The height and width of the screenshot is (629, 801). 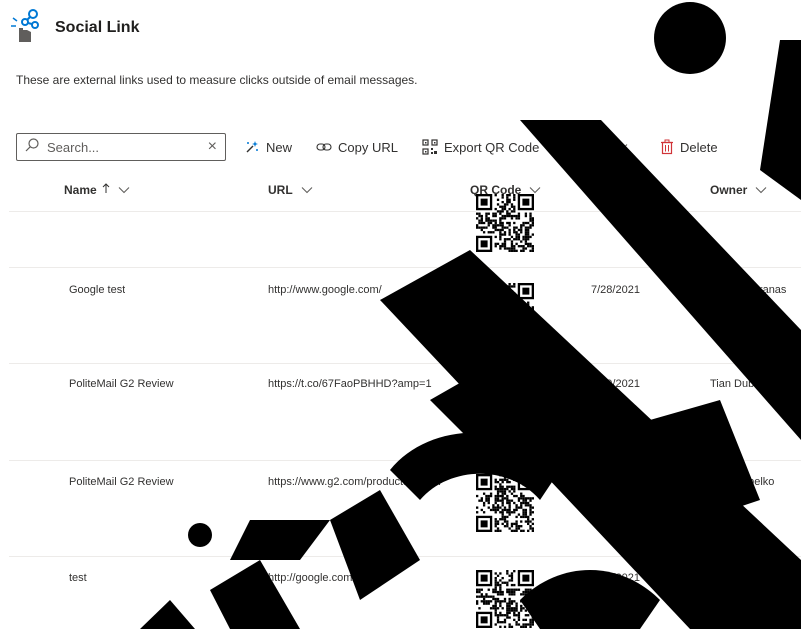 I want to click on export-qr-code-label: Export QR Code, so click(x=491, y=147).